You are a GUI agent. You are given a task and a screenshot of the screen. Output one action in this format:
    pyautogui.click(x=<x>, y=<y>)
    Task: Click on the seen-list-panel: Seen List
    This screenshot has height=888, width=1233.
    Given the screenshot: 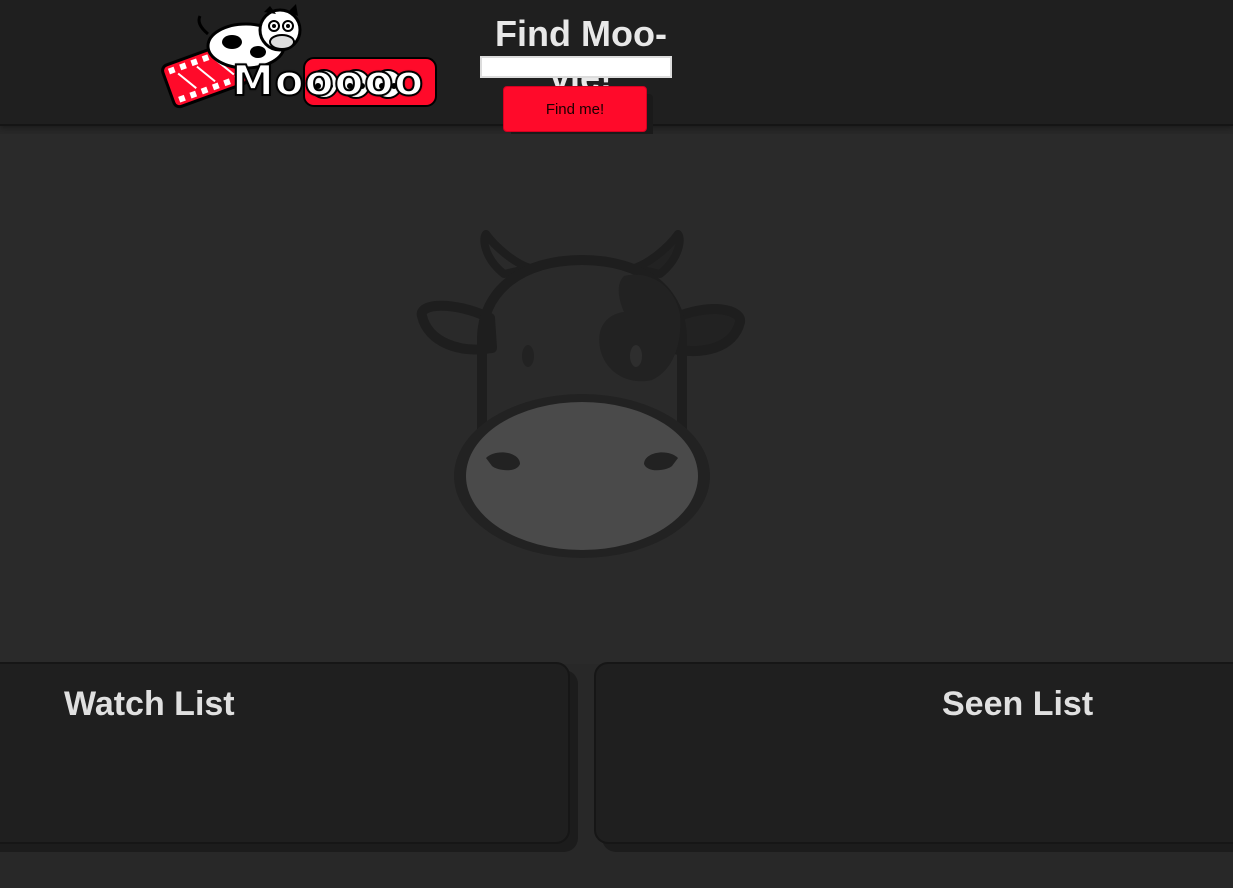 What is the action you would take?
    pyautogui.click(x=913, y=753)
    